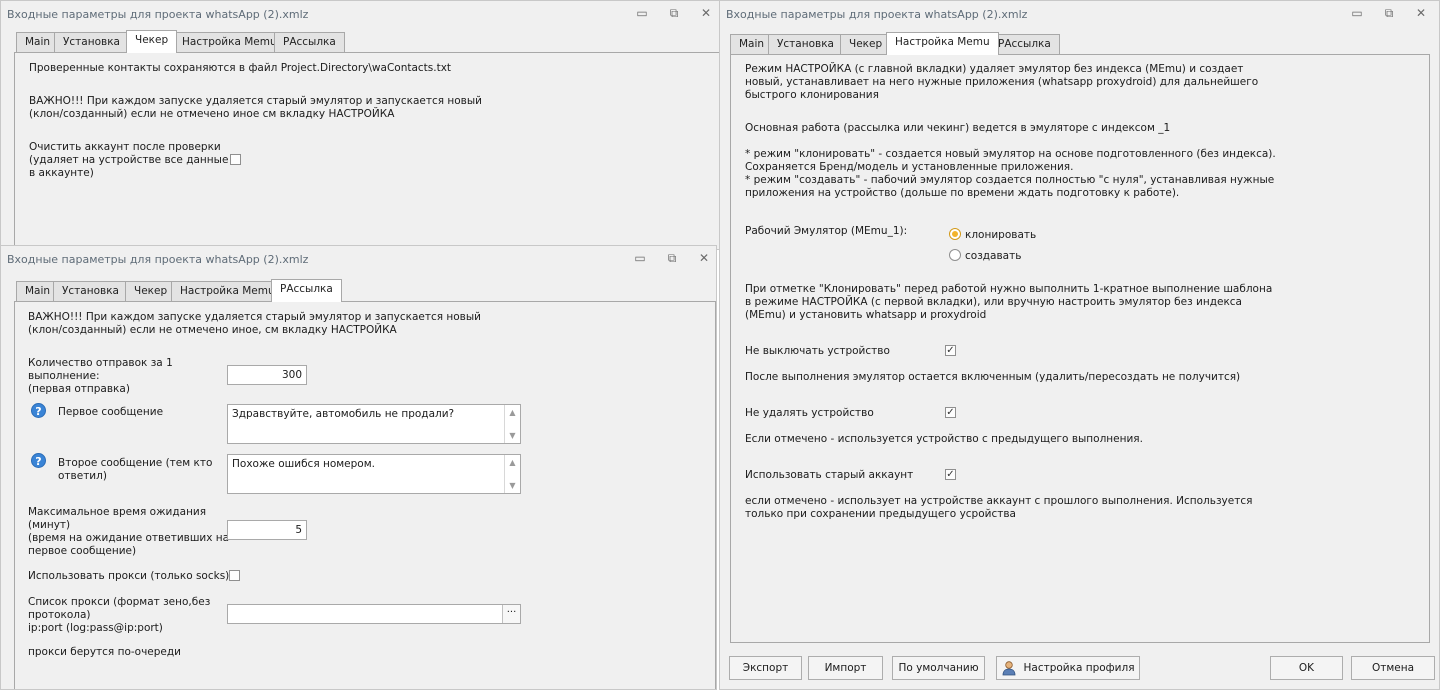 This screenshot has width=1440, height=690. I want to click on old-account-label: Использовать старый аккаунт, so click(829, 475).